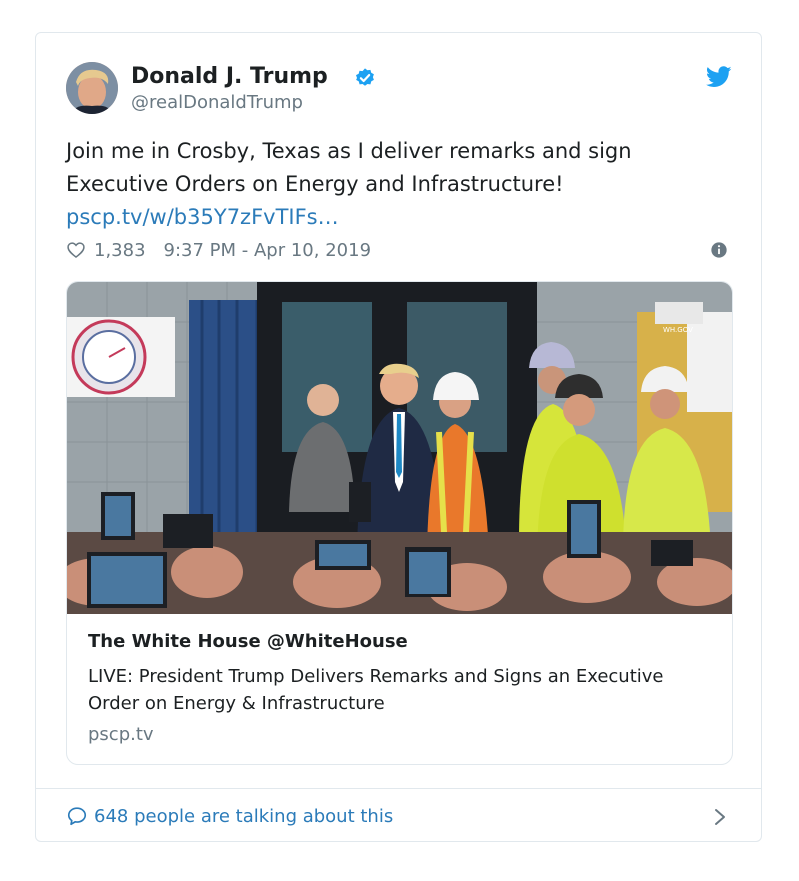 Image resolution: width=799 pixels, height=881 pixels. What do you see at coordinates (267, 250) in the screenshot?
I see `tweet-timestamp: 9:37 PM - Apr 10, 2019` at bounding box center [267, 250].